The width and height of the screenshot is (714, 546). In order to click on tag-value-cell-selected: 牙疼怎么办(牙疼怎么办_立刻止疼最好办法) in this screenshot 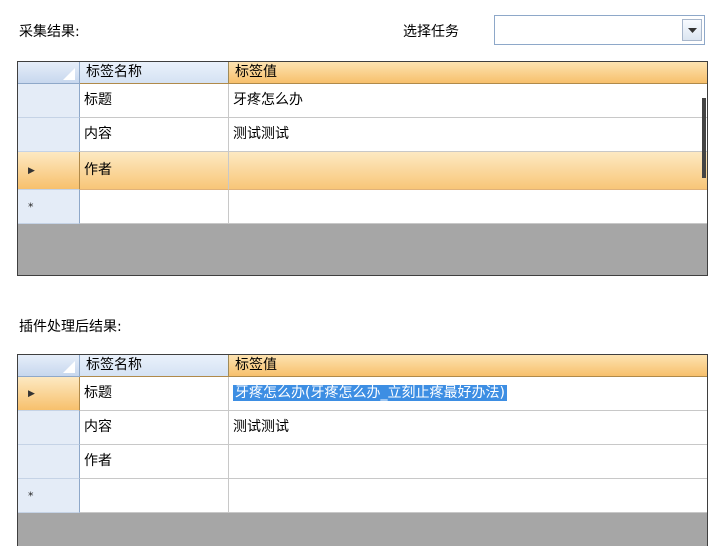, I will do `click(468, 394)`.